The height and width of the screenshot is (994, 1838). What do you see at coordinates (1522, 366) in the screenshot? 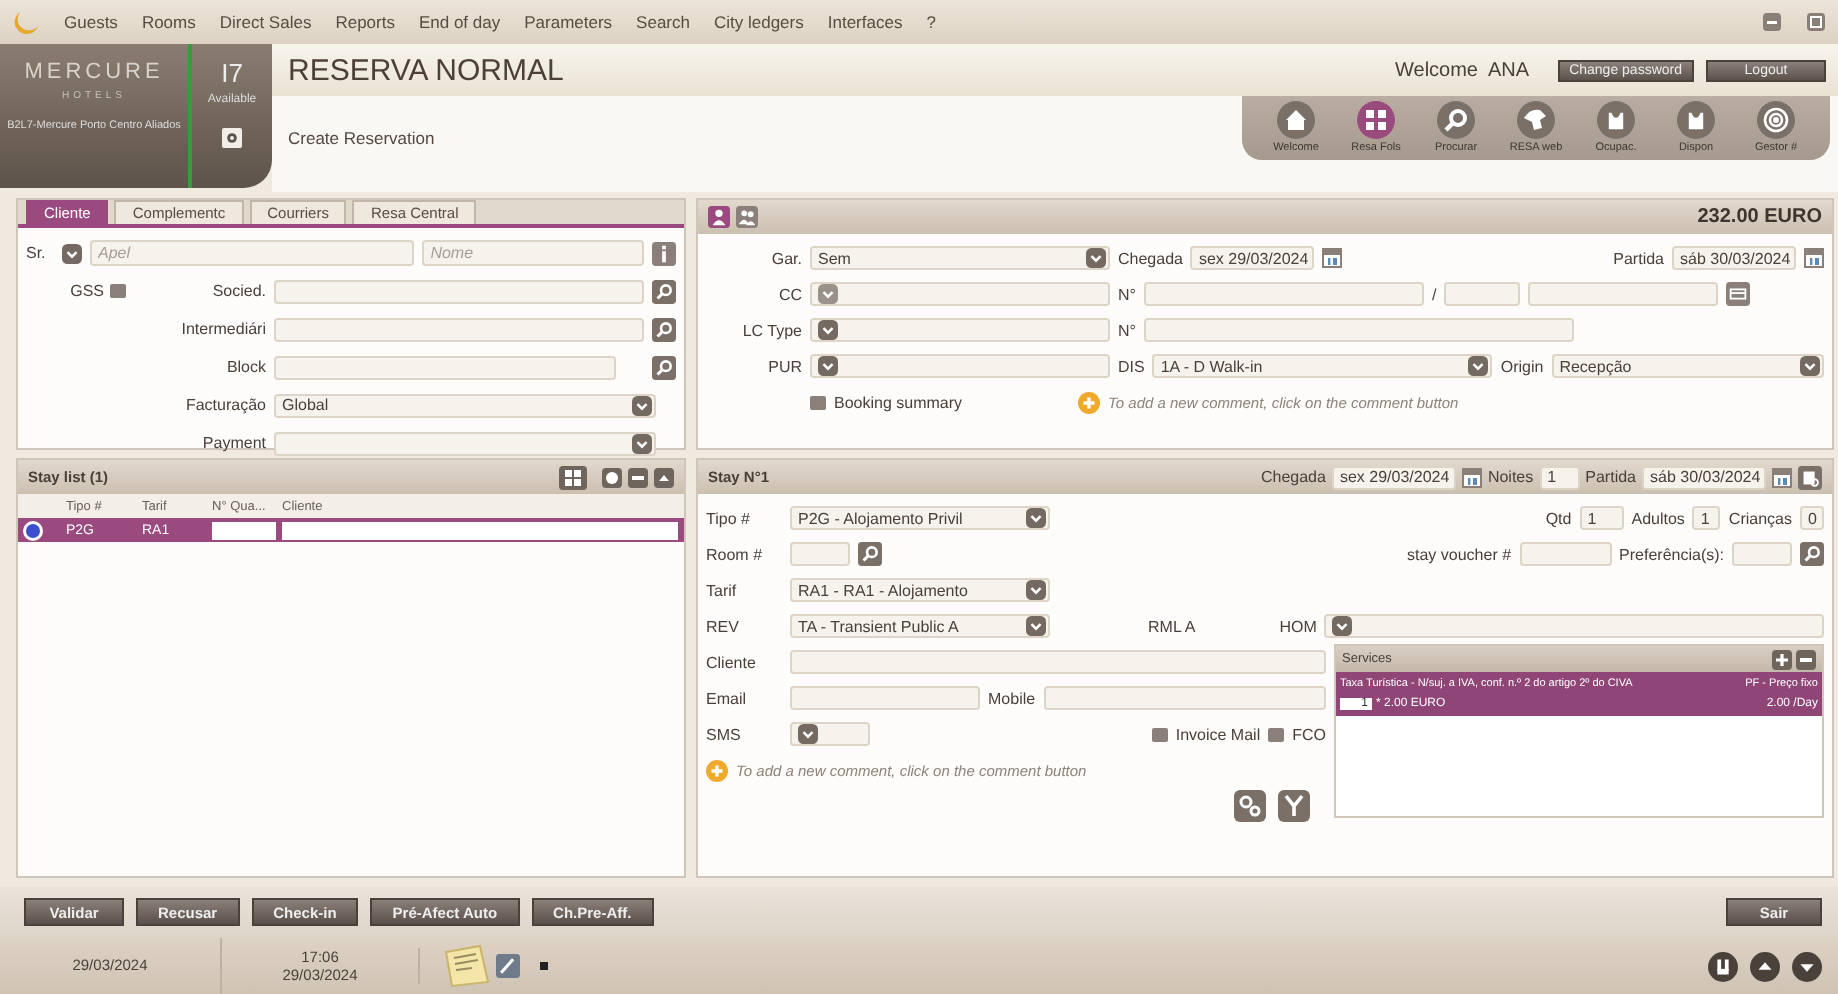
I see `field-label: Origin` at bounding box center [1522, 366].